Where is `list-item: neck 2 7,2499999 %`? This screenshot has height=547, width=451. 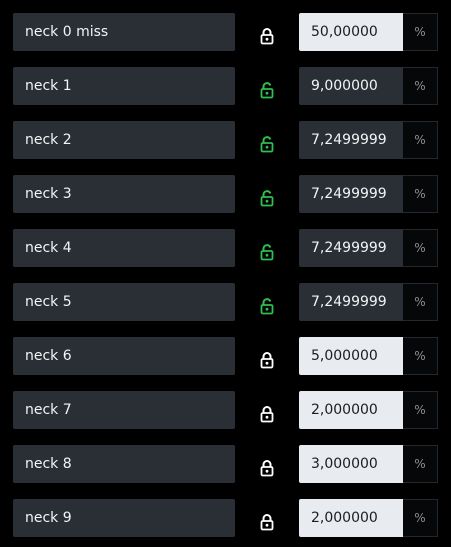 list-item: neck 2 7,2499999 % is located at coordinates (225, 140).